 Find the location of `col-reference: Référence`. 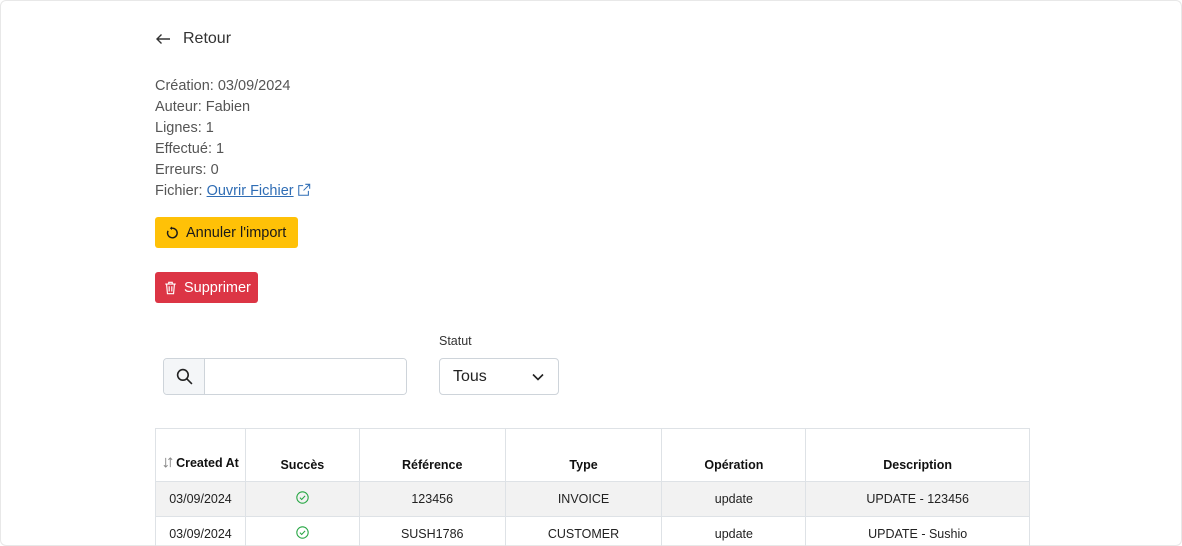

col-reference: Référence is located at coordinates (432, 455).